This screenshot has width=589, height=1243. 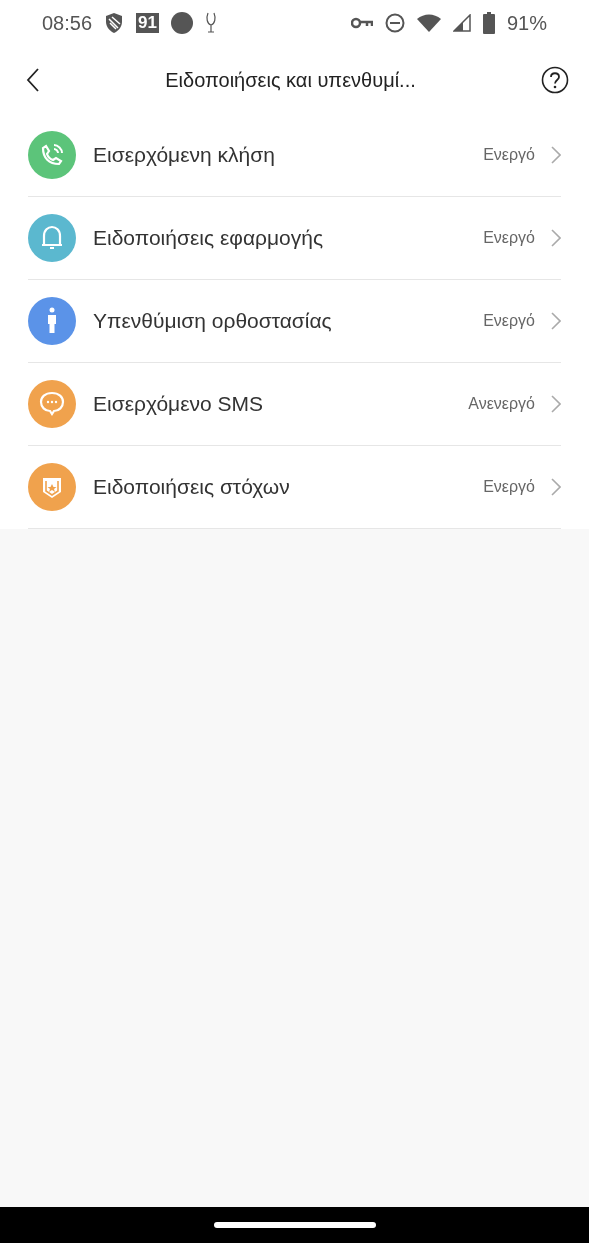 I want to click on settings-row: Ειδοποιήσεις στόχων Ενεργό, so click(x=294, y=487).